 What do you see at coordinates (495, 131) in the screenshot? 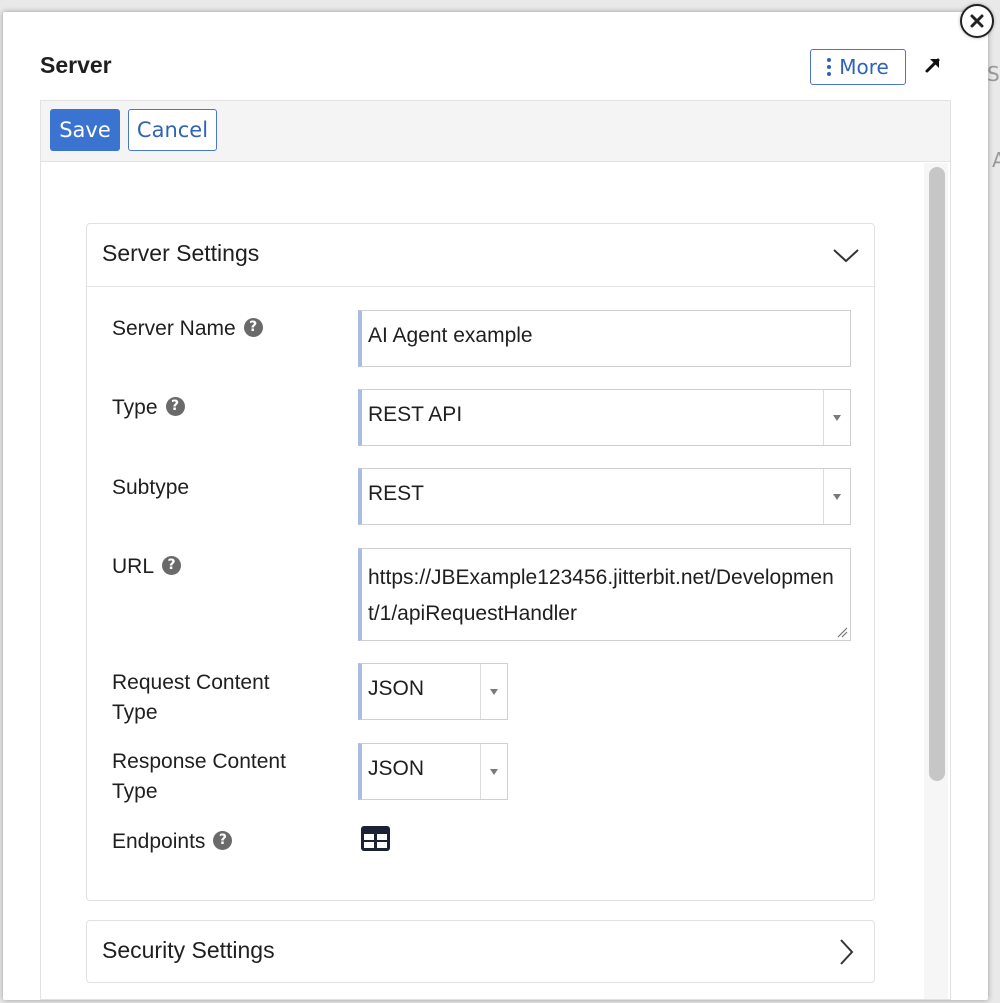
I see `toolbar: Save Cancel` at bounding box center [495, 131].